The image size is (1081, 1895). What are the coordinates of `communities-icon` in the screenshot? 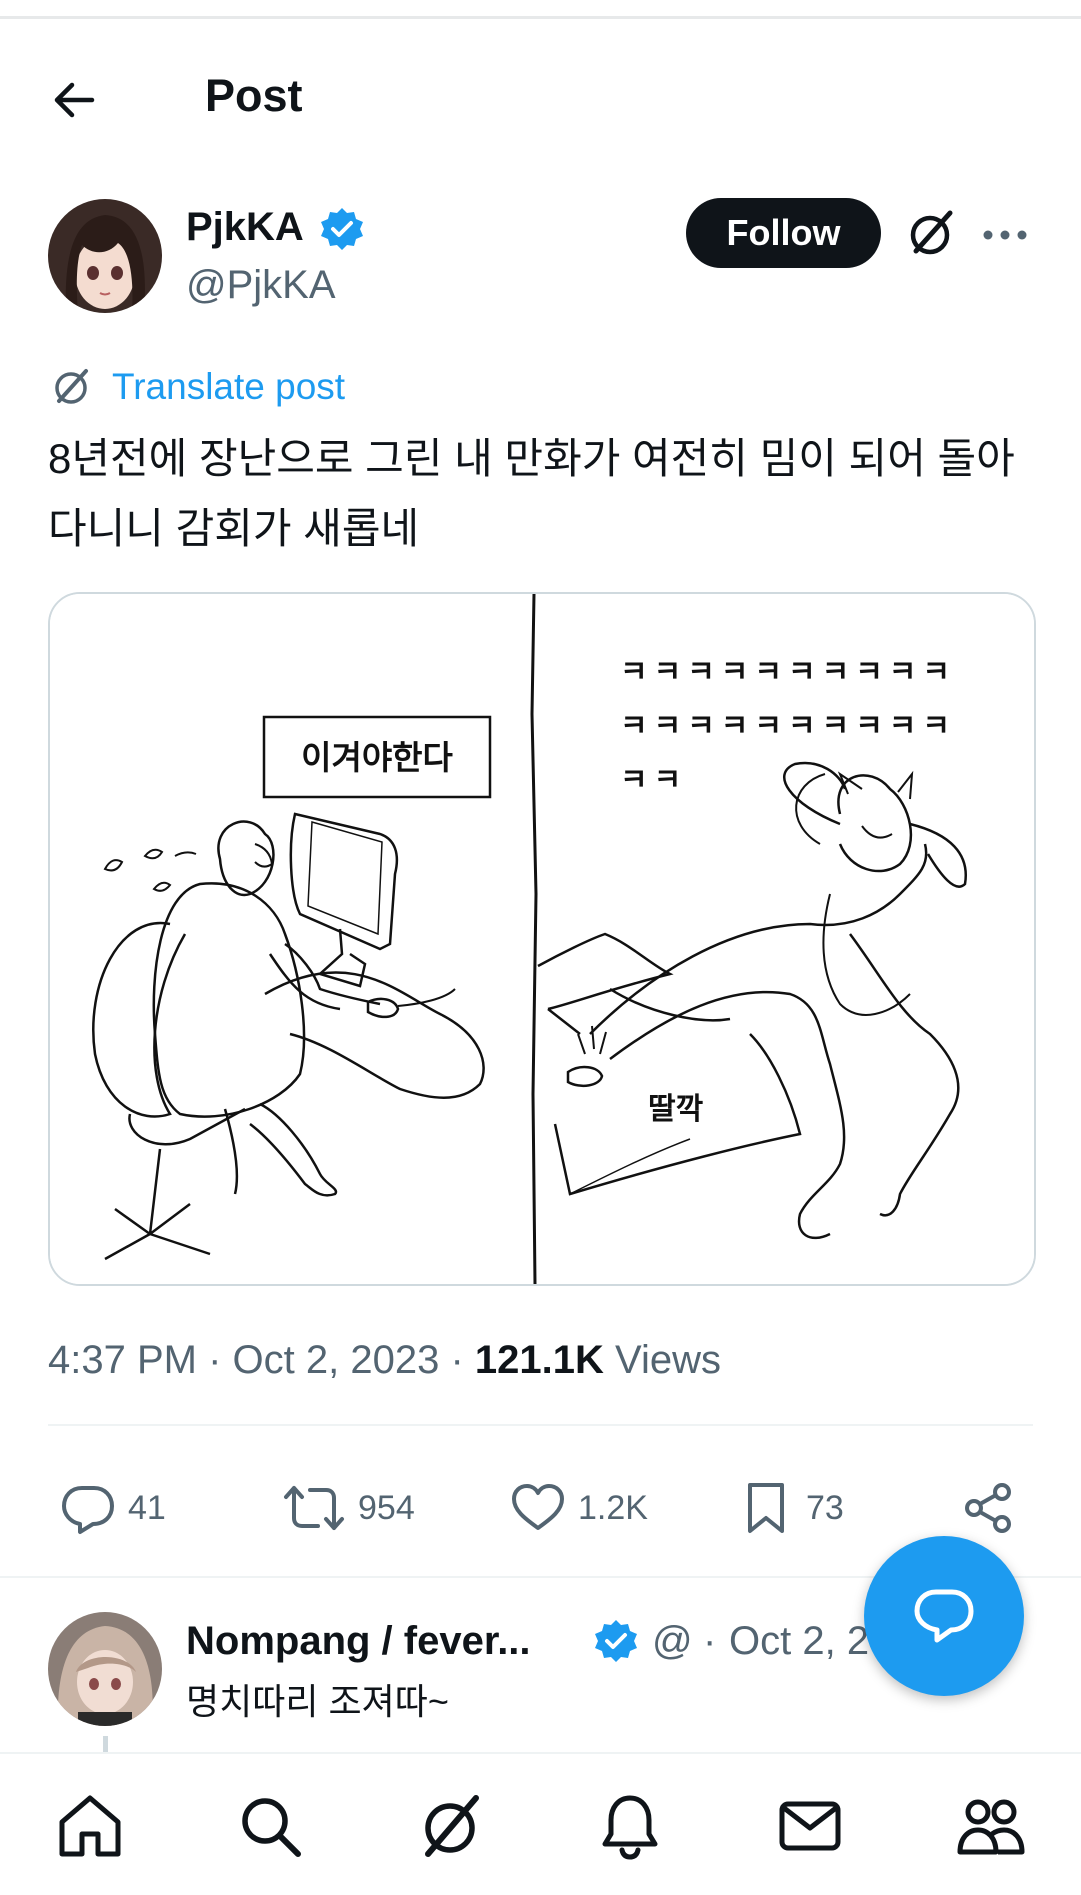 It's located at (991, 1827).